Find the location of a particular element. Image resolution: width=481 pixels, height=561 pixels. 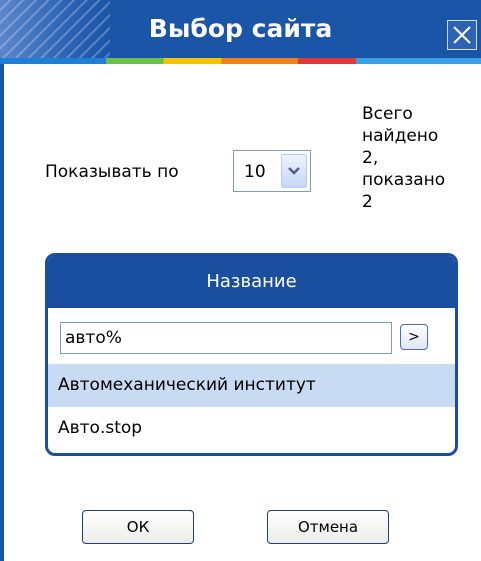

count-line: Всего is located at coordinates (387, 114).